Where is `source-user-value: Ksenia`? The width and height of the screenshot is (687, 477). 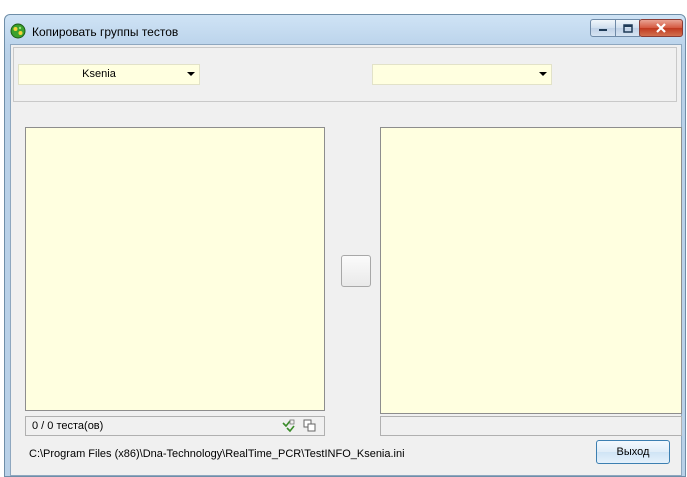 source-user-value: Ksenia is located at coordinates (99, 74).